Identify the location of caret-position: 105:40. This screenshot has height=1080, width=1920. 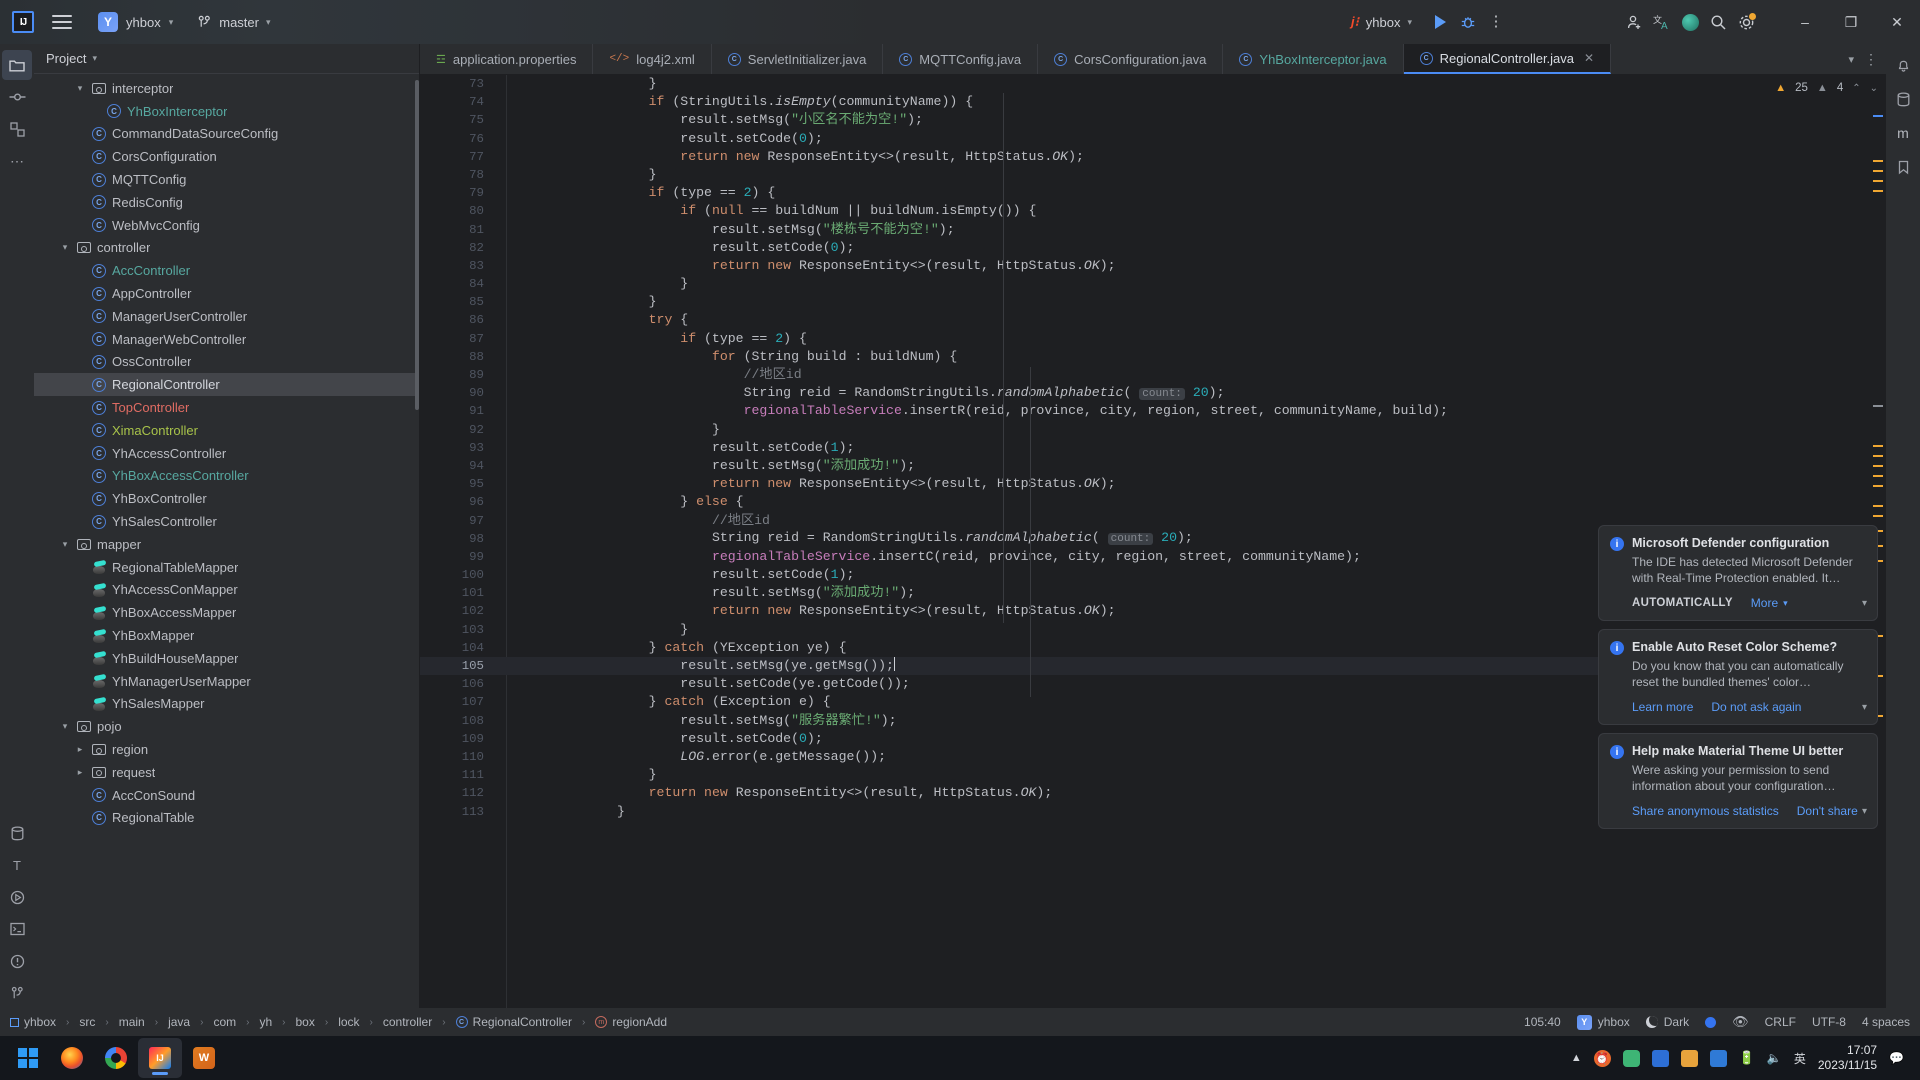
(1542, 1022).